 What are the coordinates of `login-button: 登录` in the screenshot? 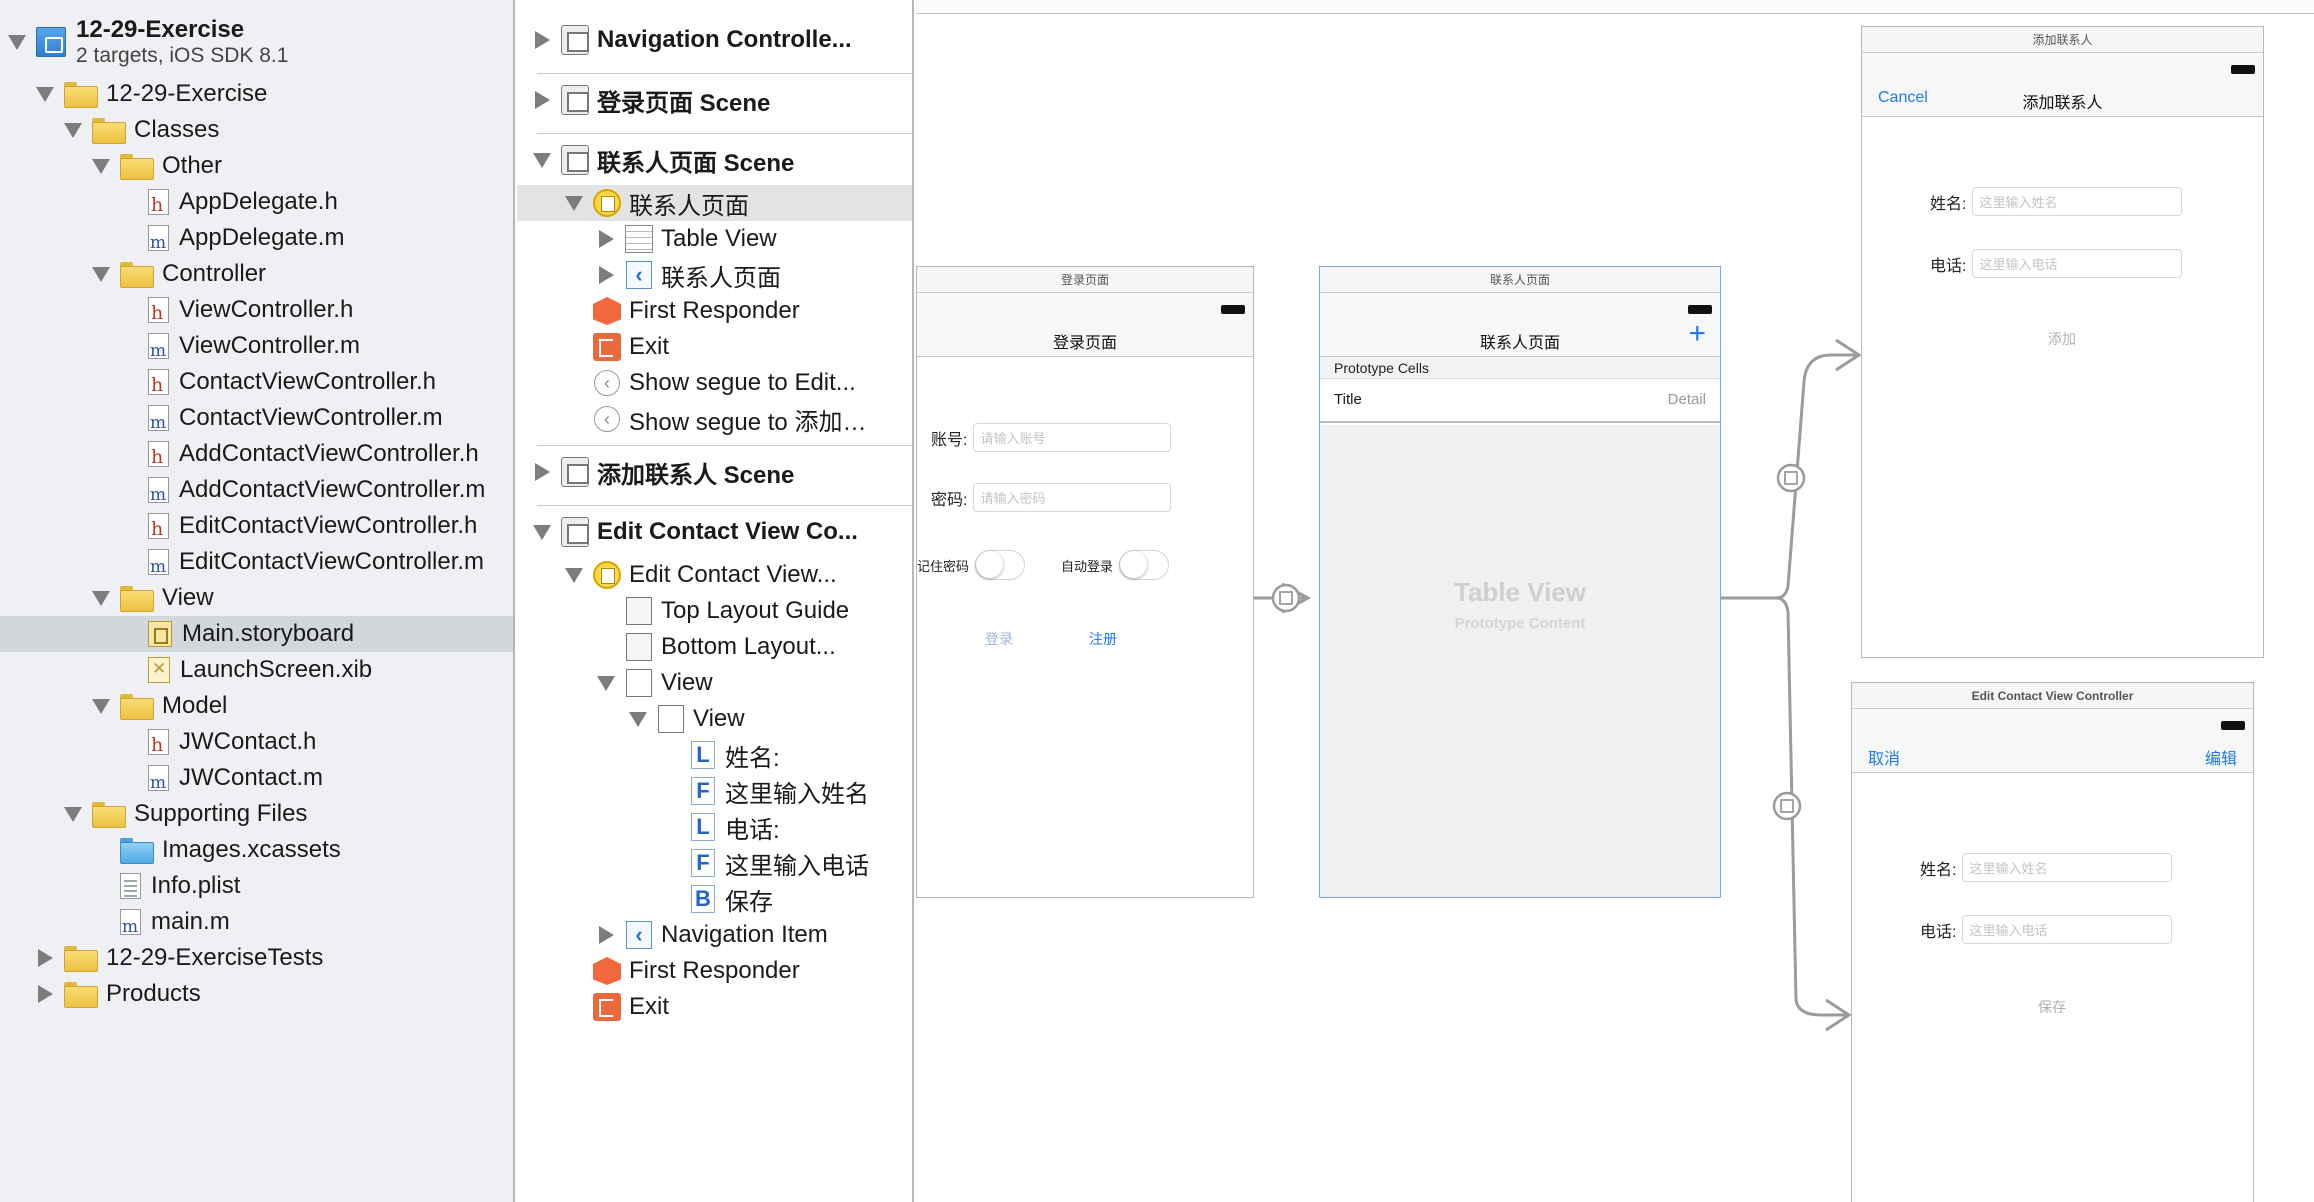 It's located at (999, 639).